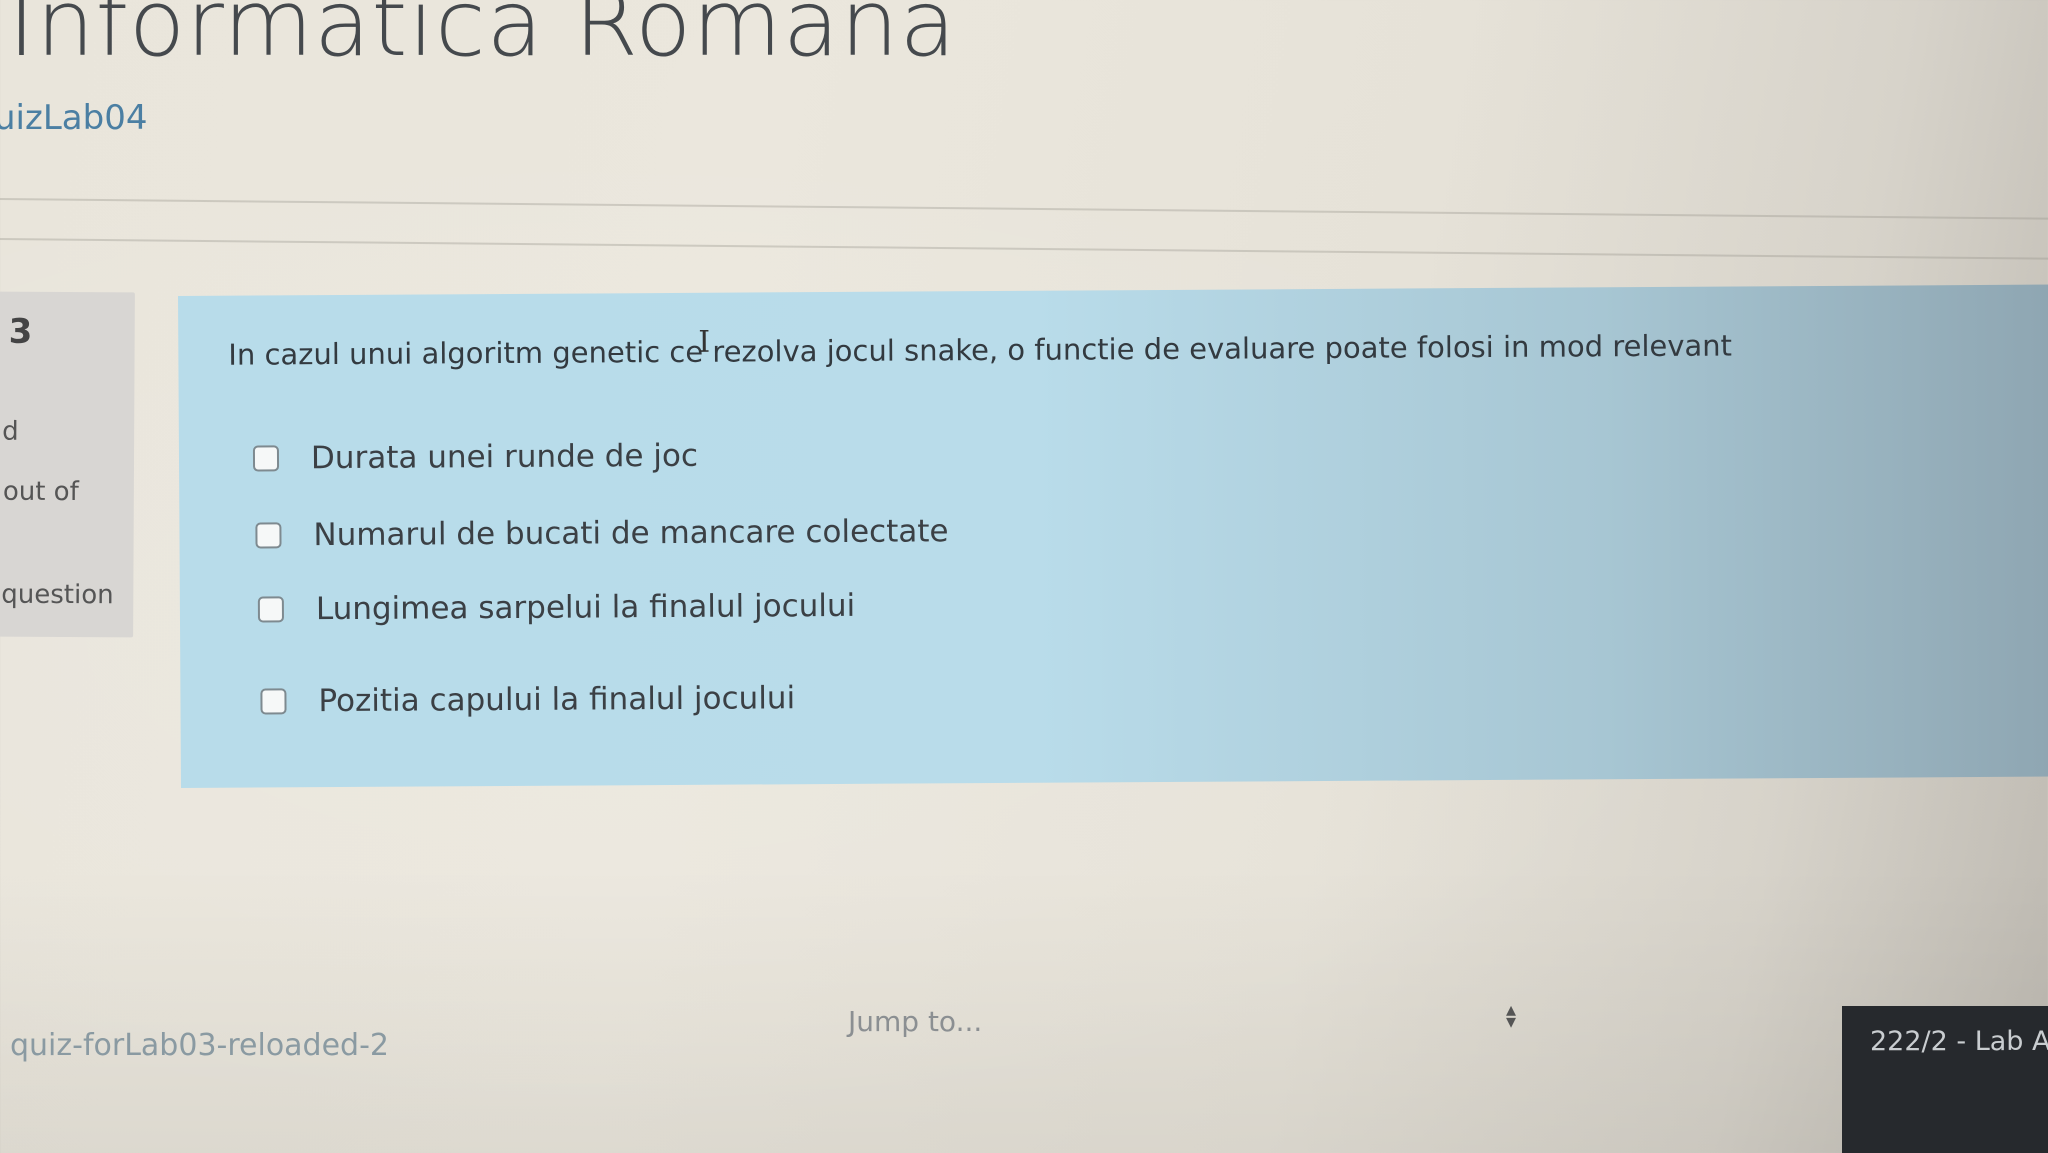 This screenshot has width=2048, height=1153. What do you see at coordinates (704, 342) in the screenshot?
I see `i-beam-cursor-icon: I` at bounding box center [704, 342].